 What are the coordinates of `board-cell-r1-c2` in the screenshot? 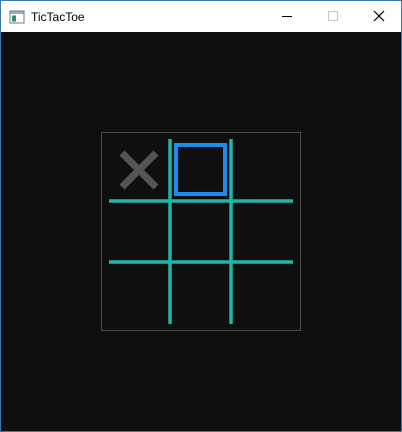 It's located at (262, 232).